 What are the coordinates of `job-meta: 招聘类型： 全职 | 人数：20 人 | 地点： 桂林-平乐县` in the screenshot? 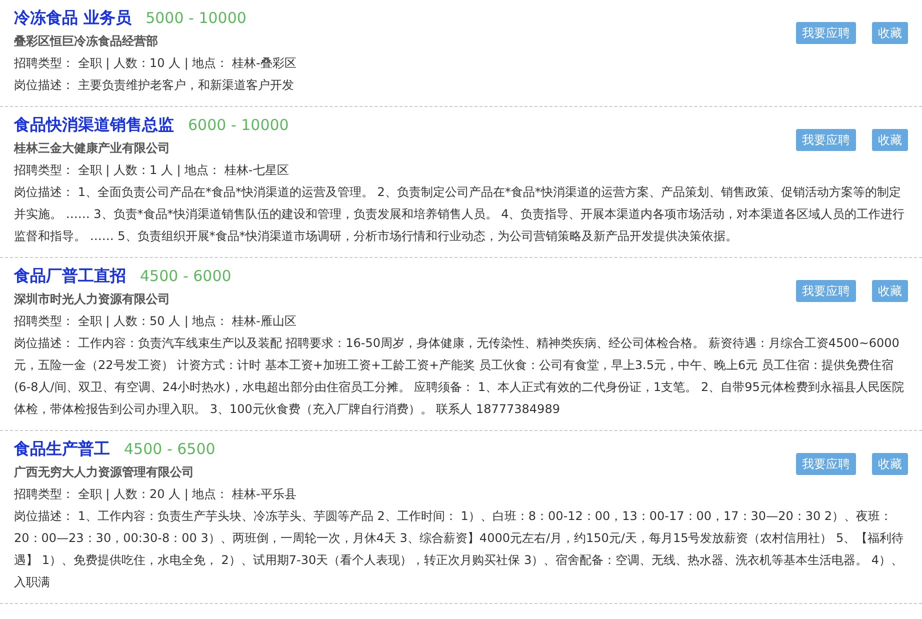 It's located at (156, 494).